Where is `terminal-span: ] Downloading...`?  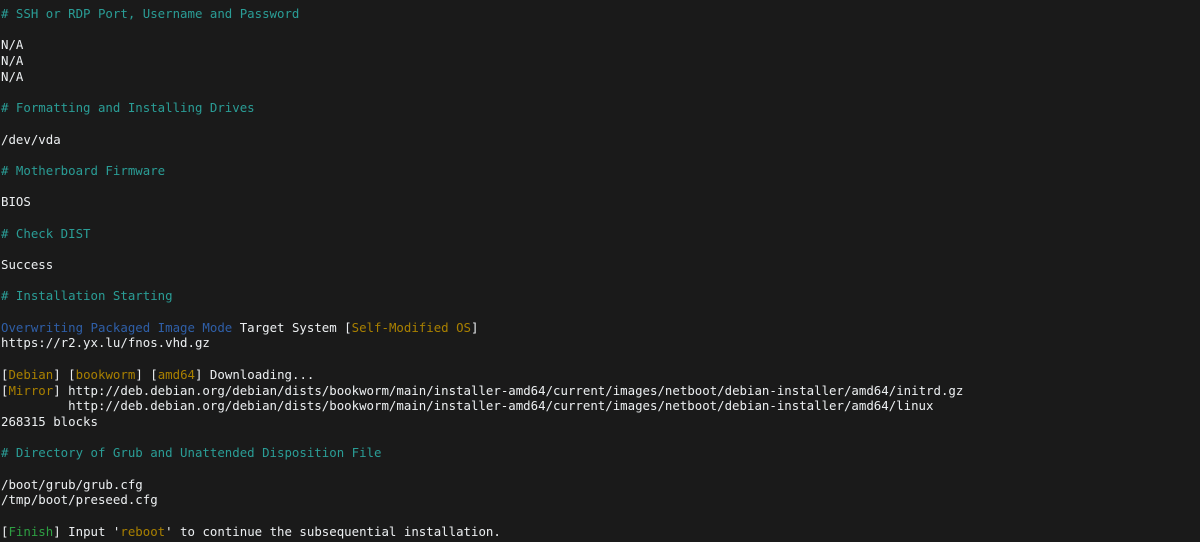
terminal-span: ] Downloading... is located at coordinates (255, 374).